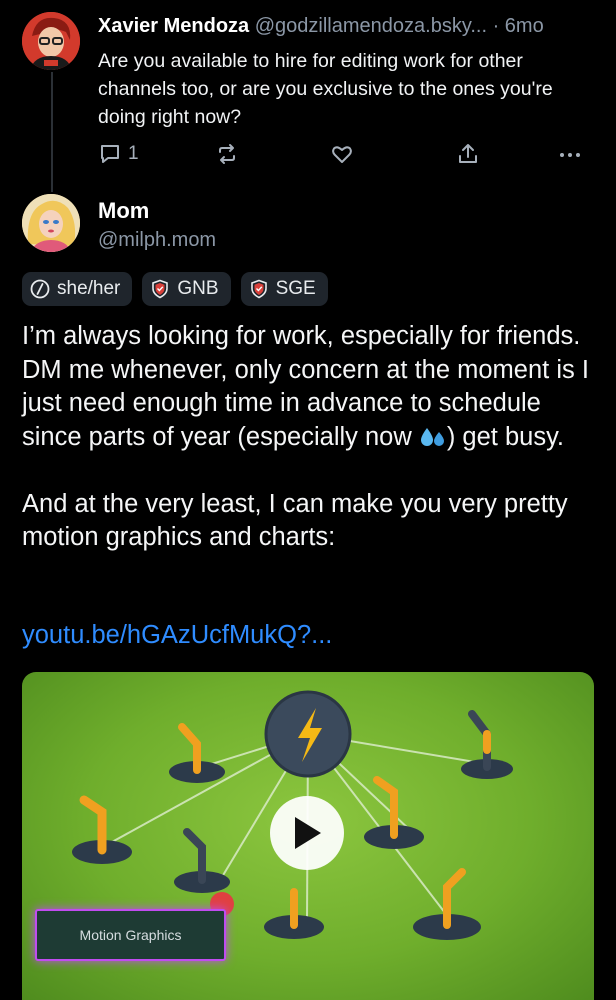 The height and width of the screenshot is (1000, 616). What do you see at coordinates (40, 289) in the screenshot?
I see `pronoun-icon` at bounding box center [40, 289].